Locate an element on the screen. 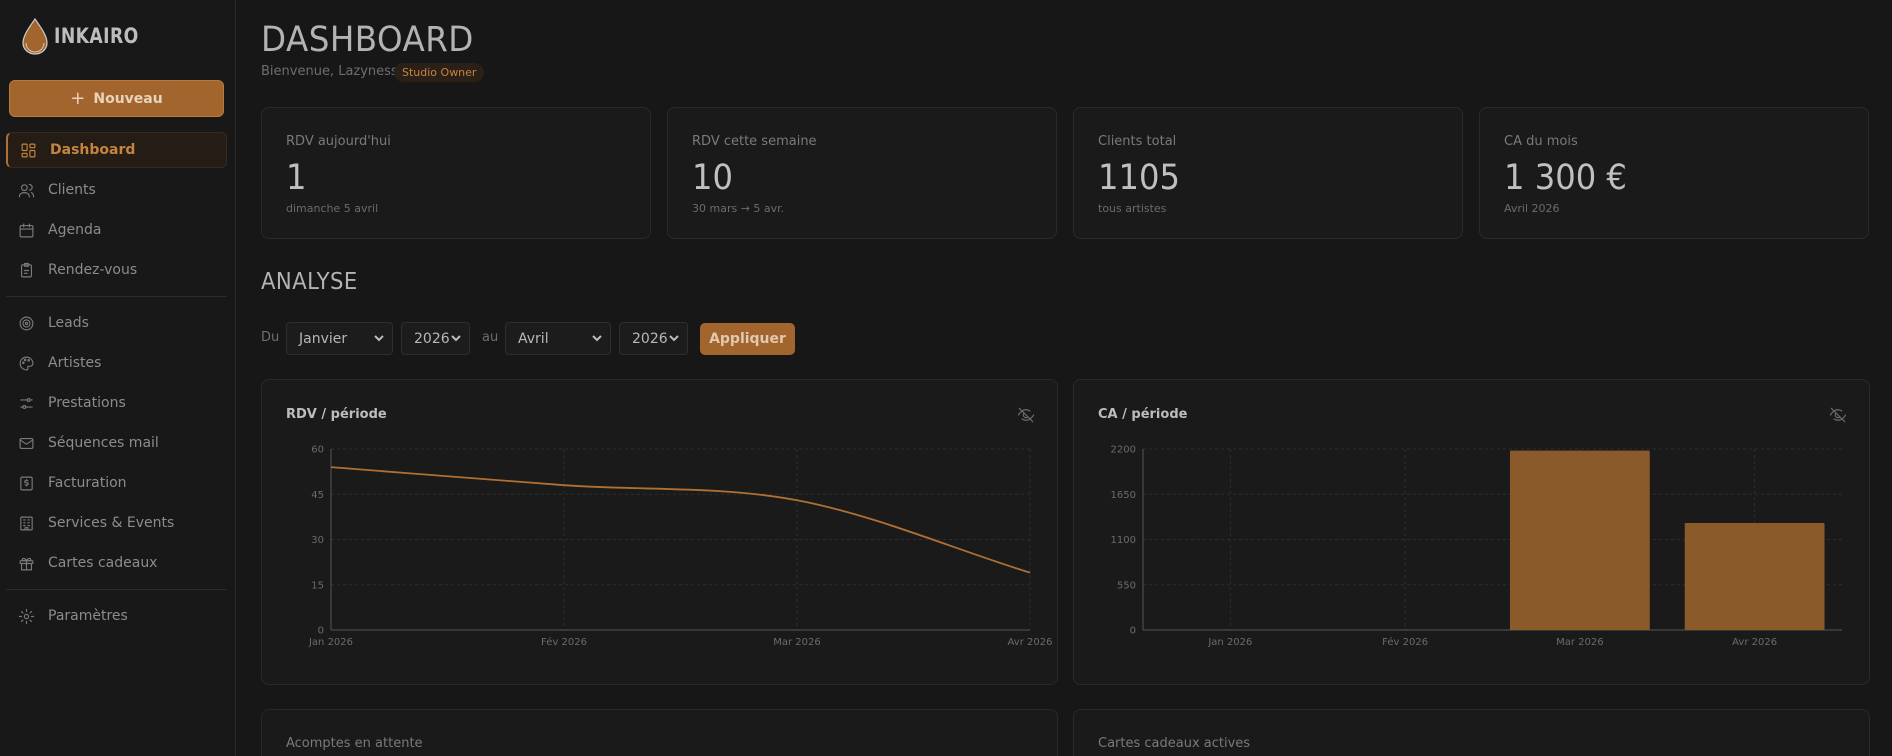 Image resolution: width=1892 pixels, height=756 pixels. welcome-text: Bienvenue, Lazyness is located at coordinates (329, 71).